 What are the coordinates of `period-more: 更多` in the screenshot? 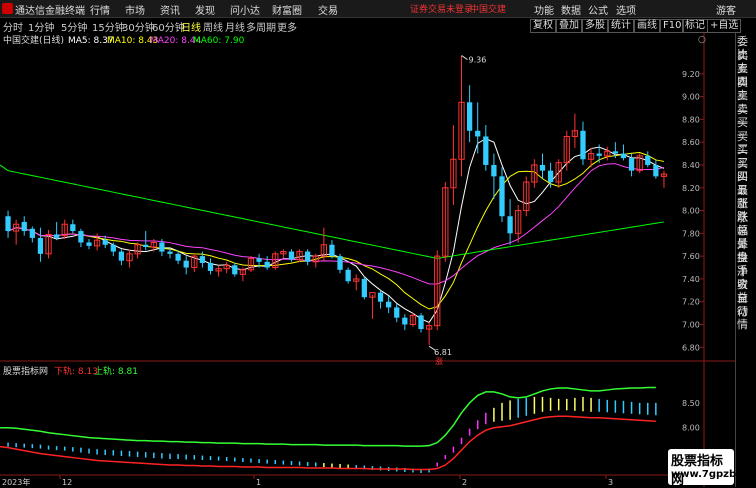 It's located at (287, 26).